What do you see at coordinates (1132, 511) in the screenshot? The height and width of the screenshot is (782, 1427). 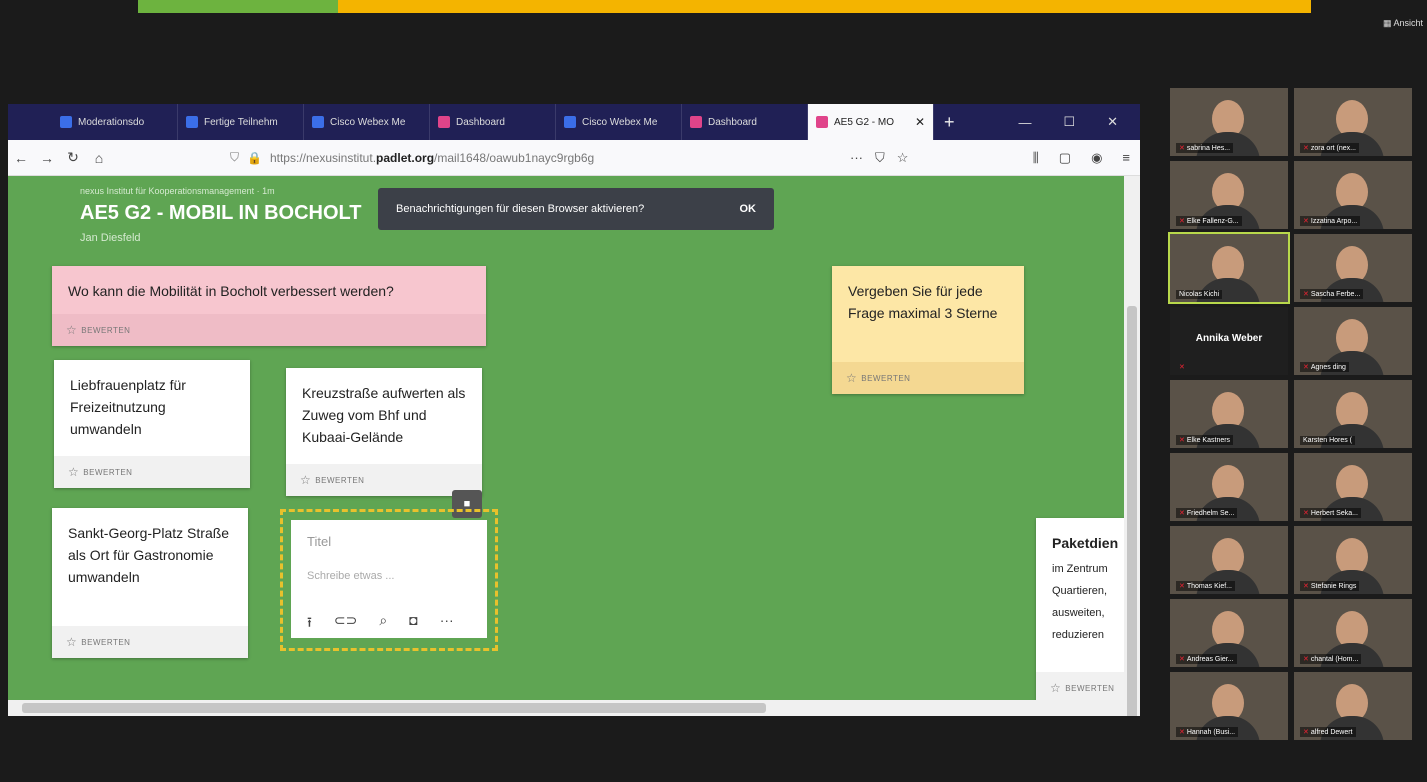 I see `vertical-scroll-thumb` at bounding box center [1132, 511].